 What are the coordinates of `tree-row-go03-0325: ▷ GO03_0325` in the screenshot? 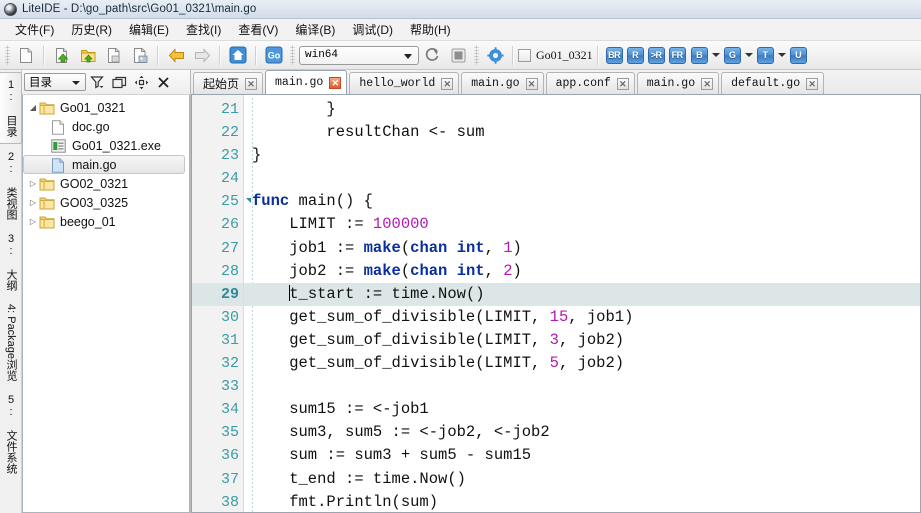 It's located at (106, 202).